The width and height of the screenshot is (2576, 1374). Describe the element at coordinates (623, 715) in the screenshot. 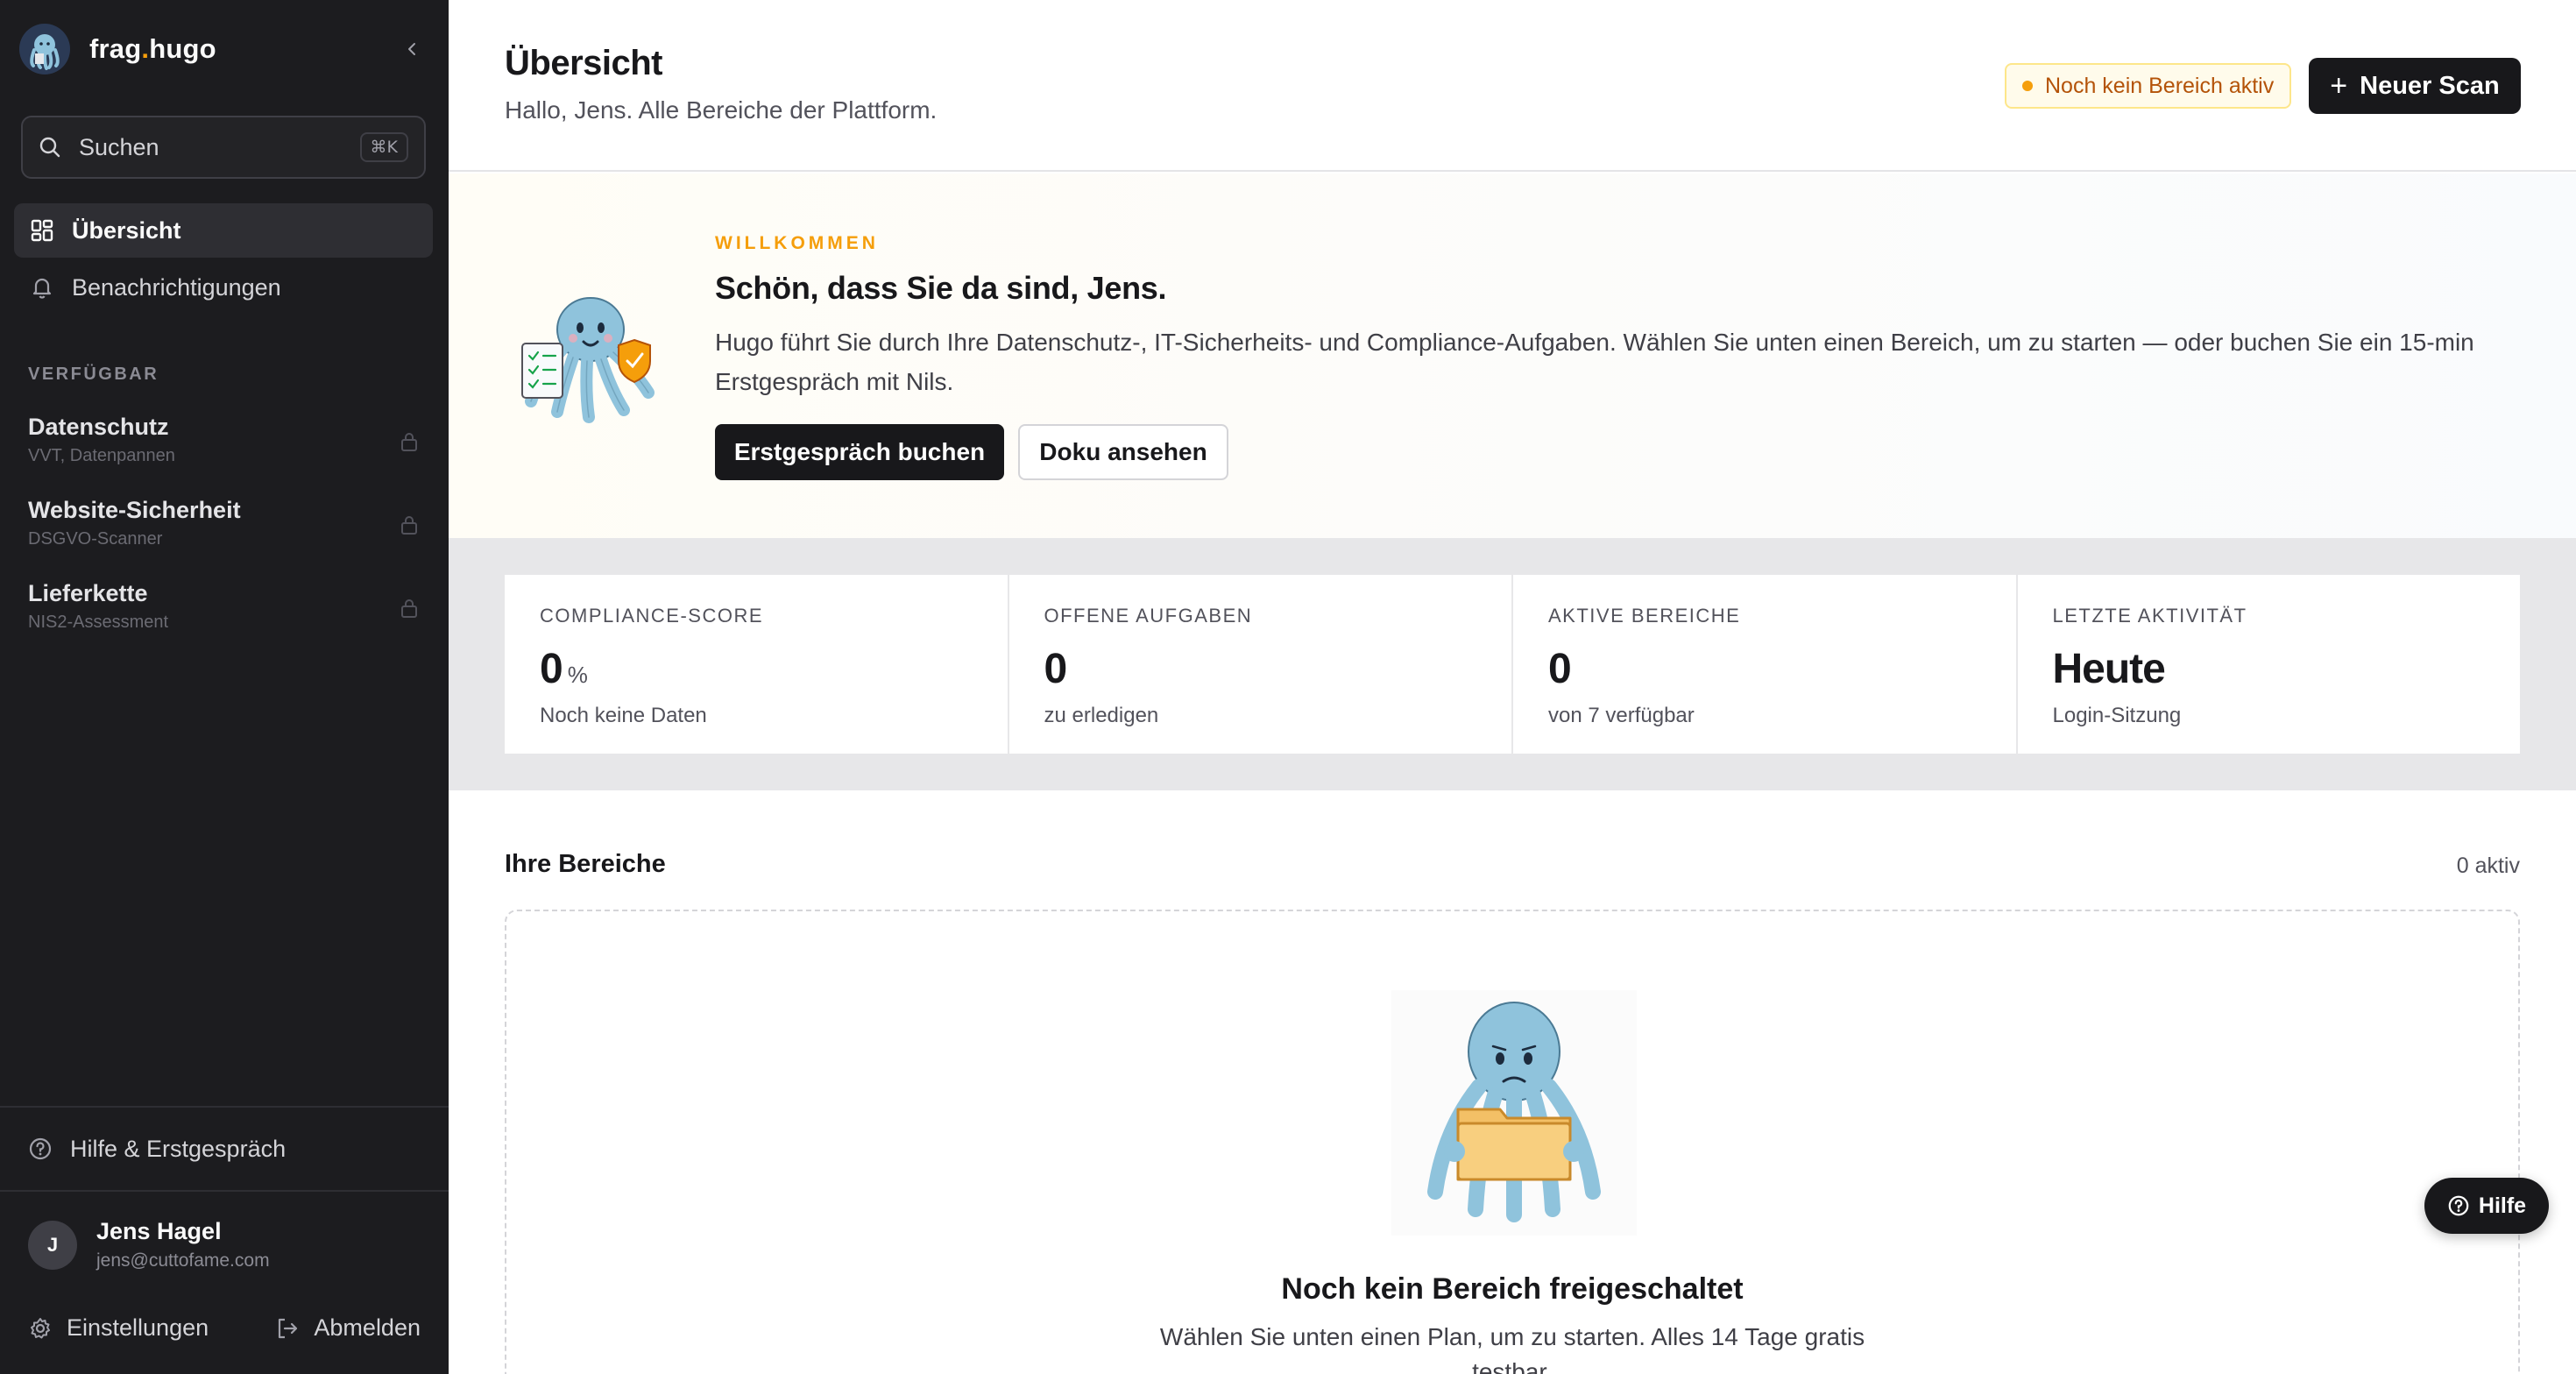

I see `stat-sub: Noch keine Daten` at that location.